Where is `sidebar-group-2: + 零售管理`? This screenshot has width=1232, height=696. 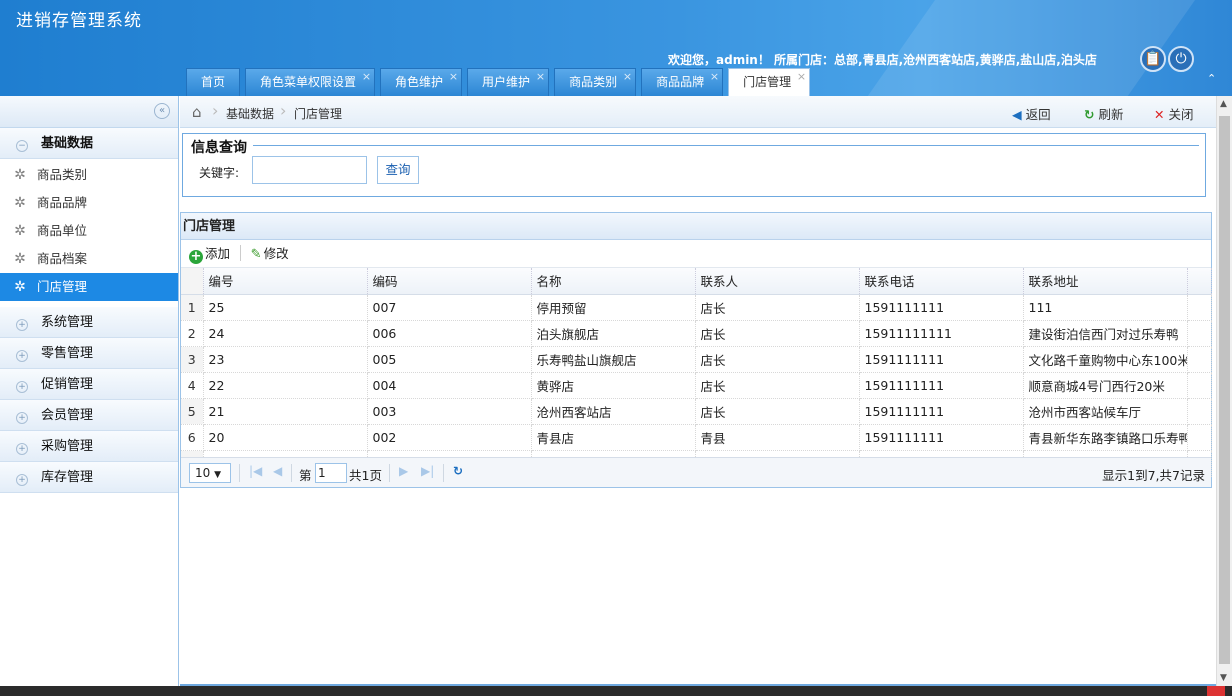
sidebar-group-2: + 零售管理 is located at coordinates (89, 353).